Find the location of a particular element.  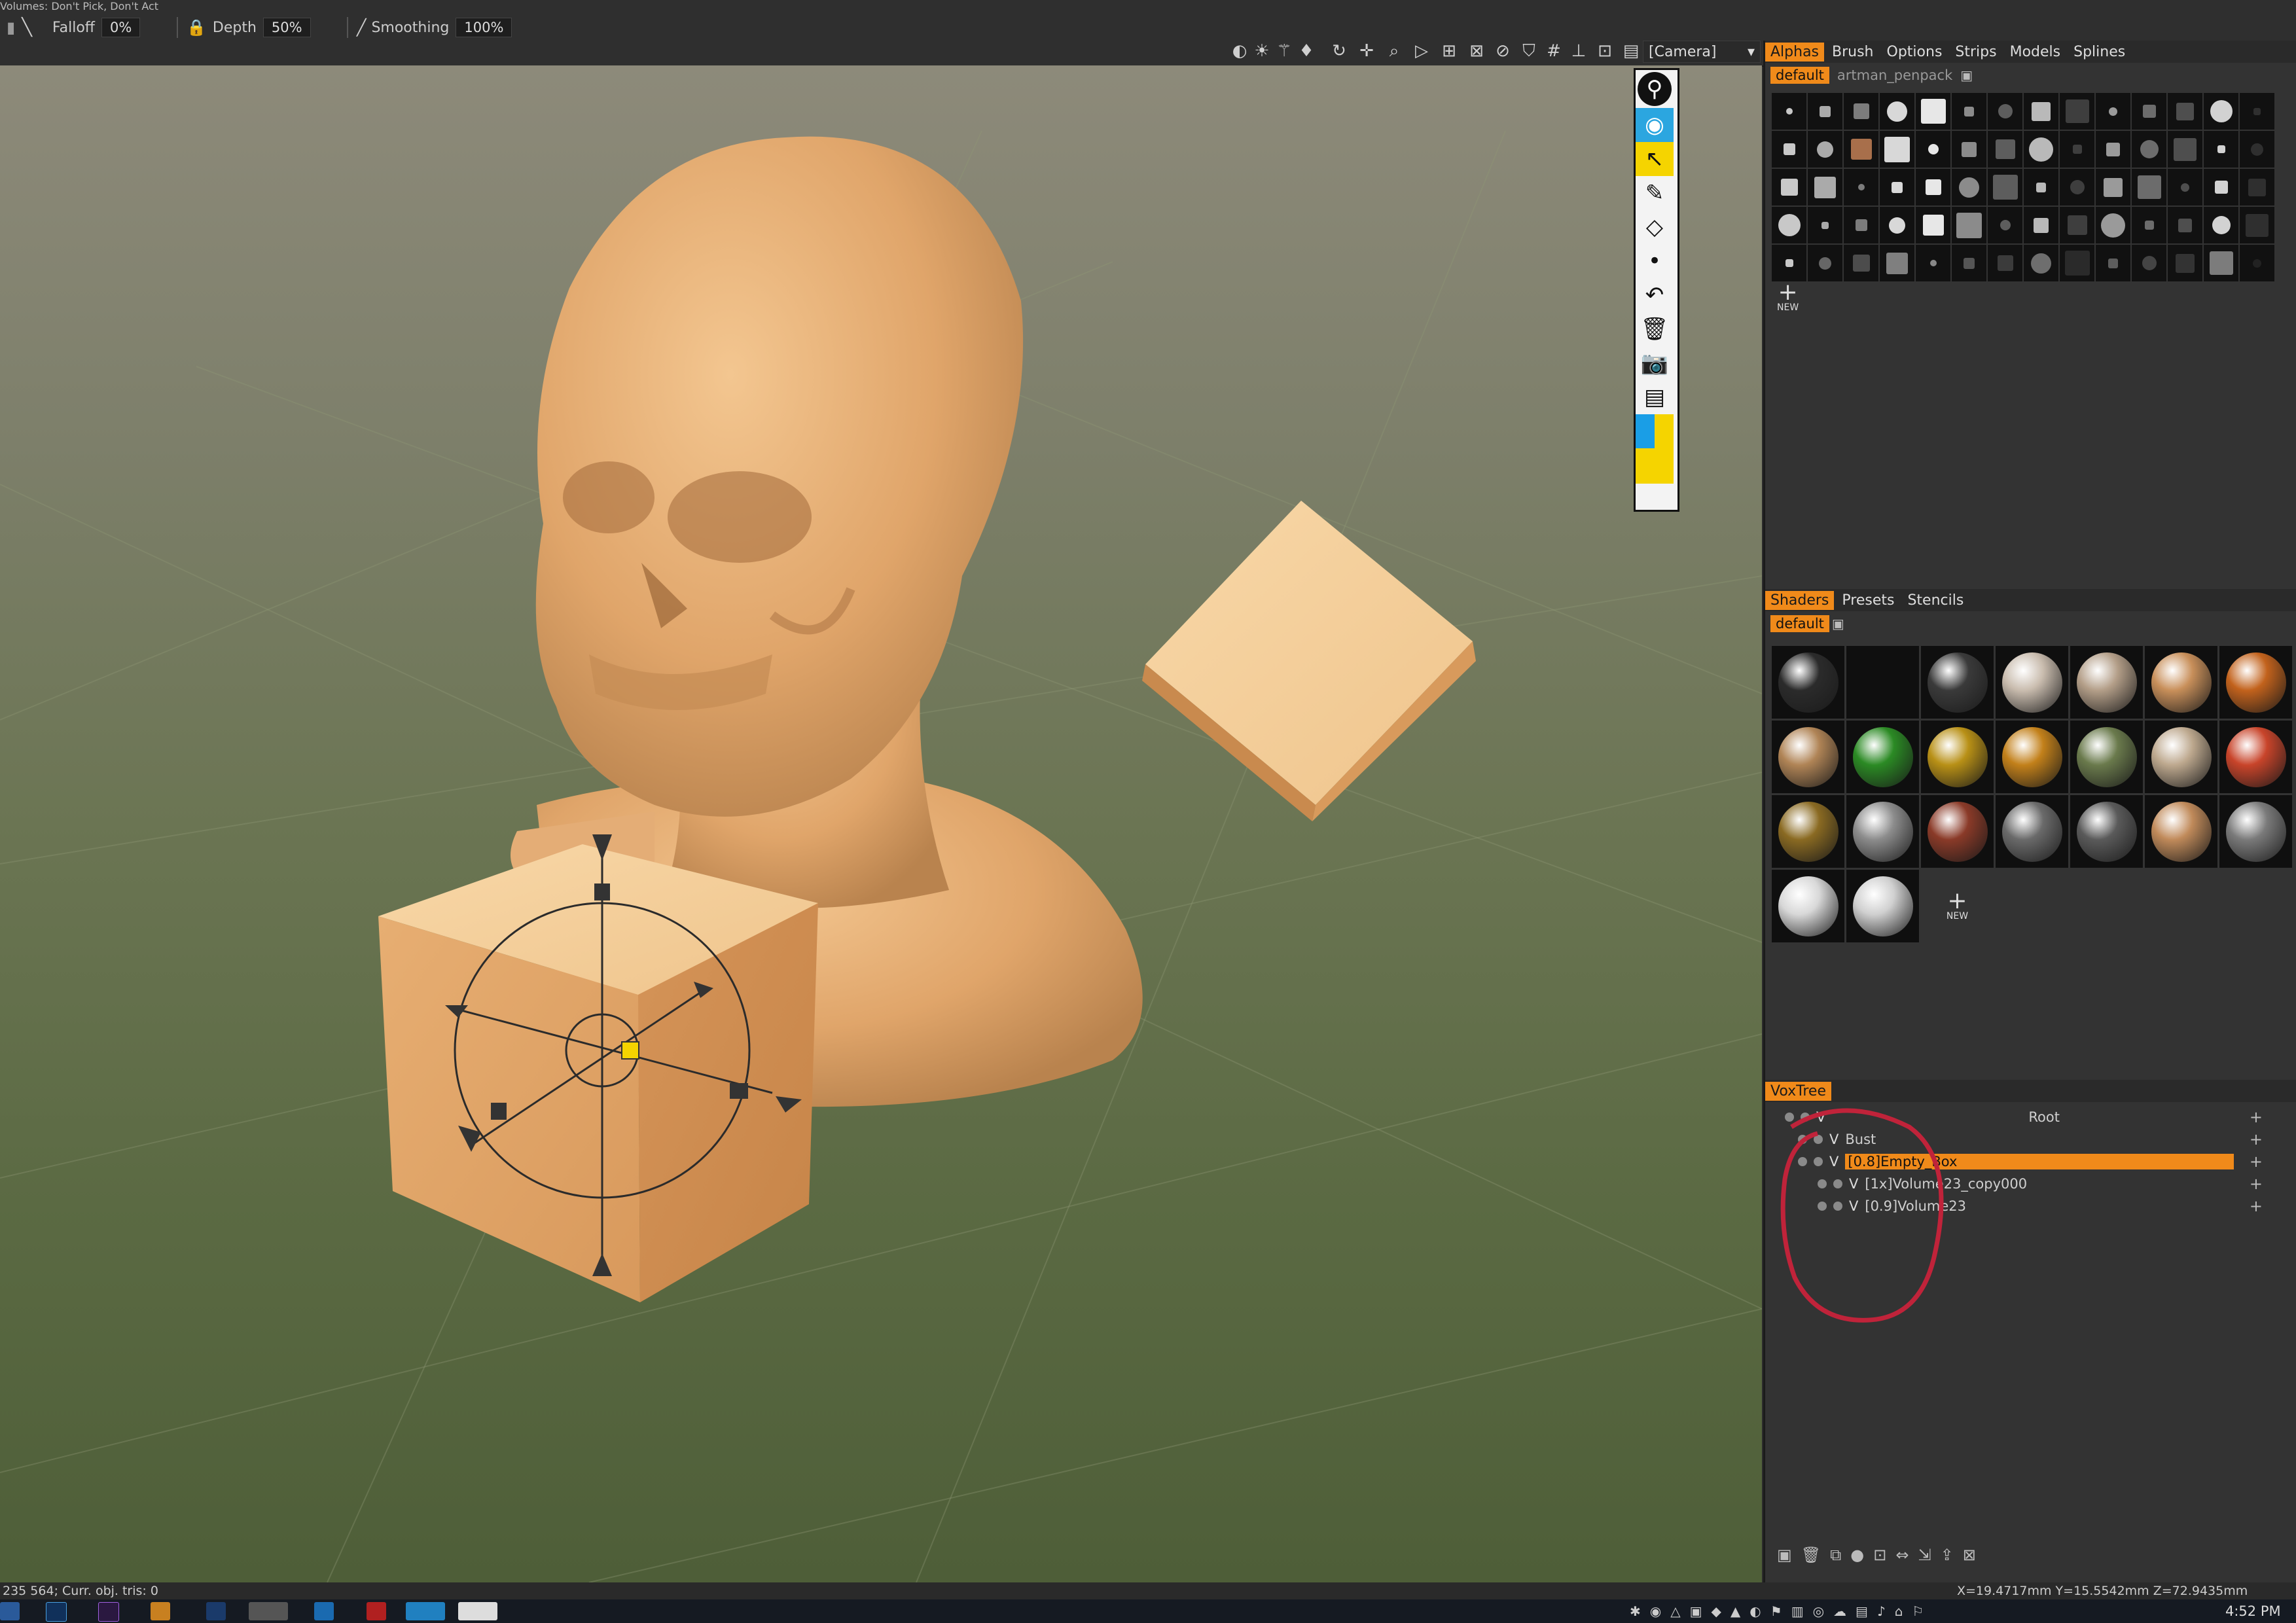

flag-icon: ⚐ is located at coordinates (1918, 1611).